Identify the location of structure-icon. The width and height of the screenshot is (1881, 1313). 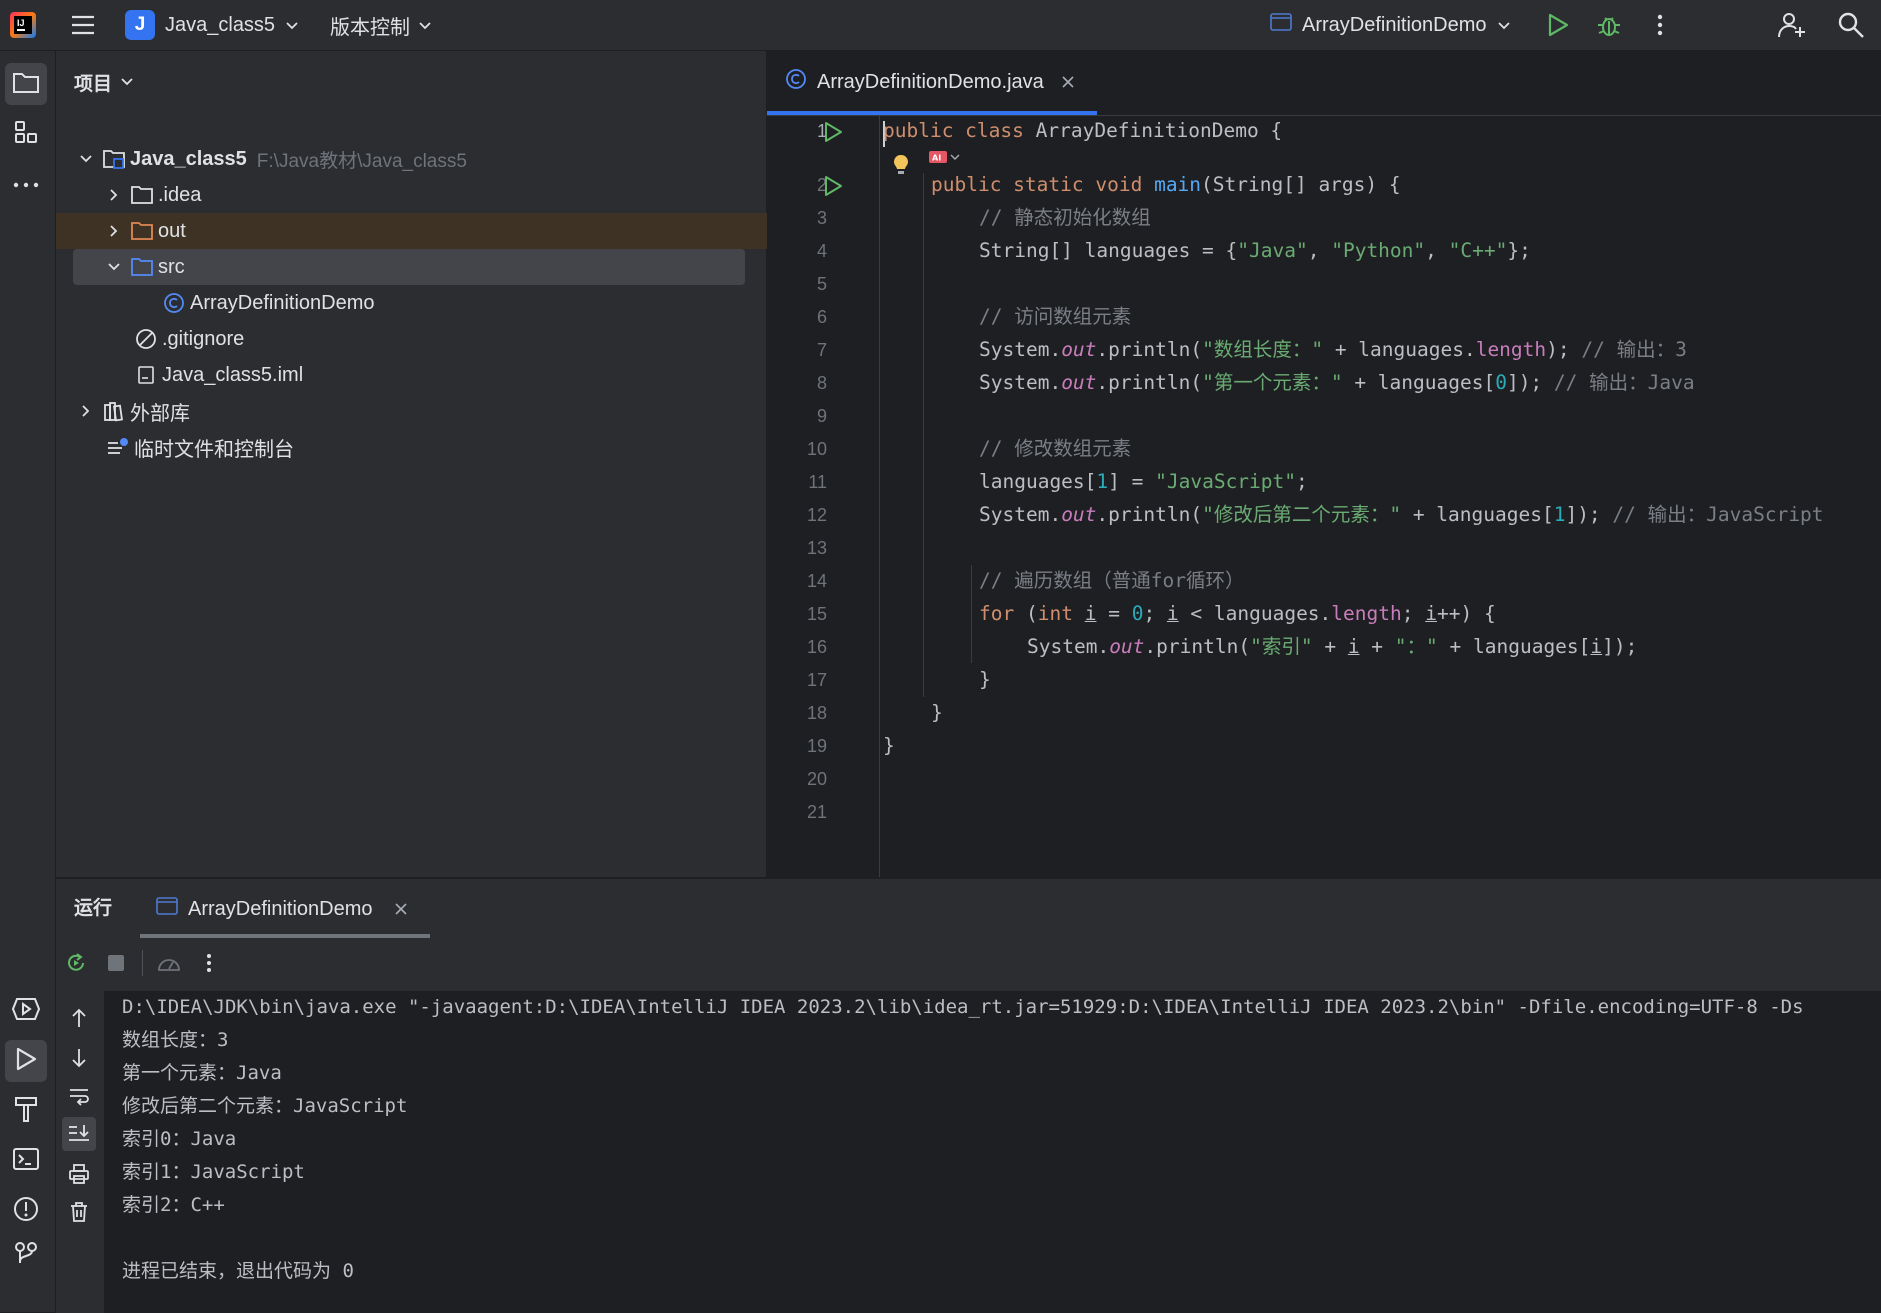
(26, 134).